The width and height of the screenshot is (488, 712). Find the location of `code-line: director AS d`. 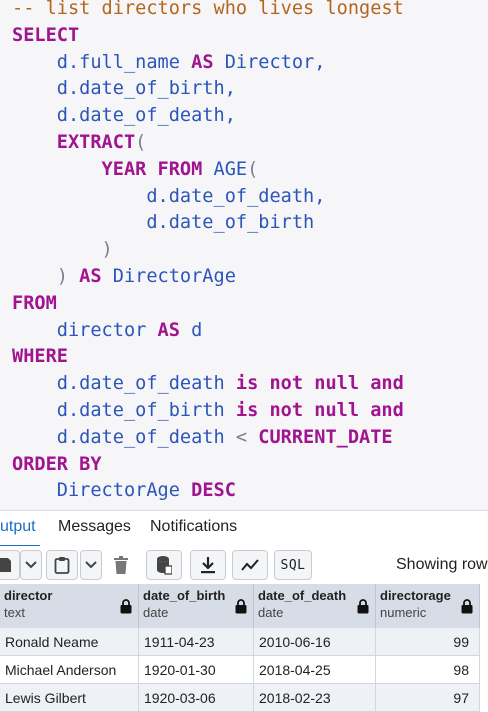

code-line: director AS d is located at coordinates (107, 333).